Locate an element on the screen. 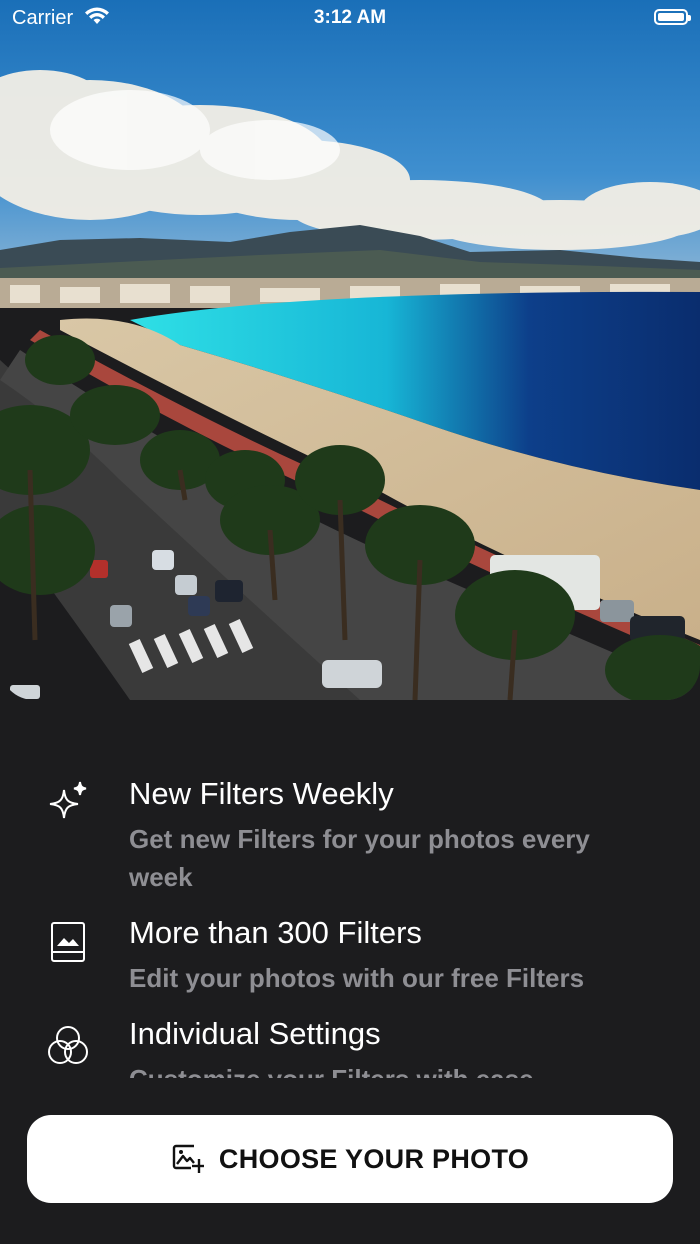 The image size is (700, 1244). feature-title: More than 300 Filters is located at coordinates (275, 932).